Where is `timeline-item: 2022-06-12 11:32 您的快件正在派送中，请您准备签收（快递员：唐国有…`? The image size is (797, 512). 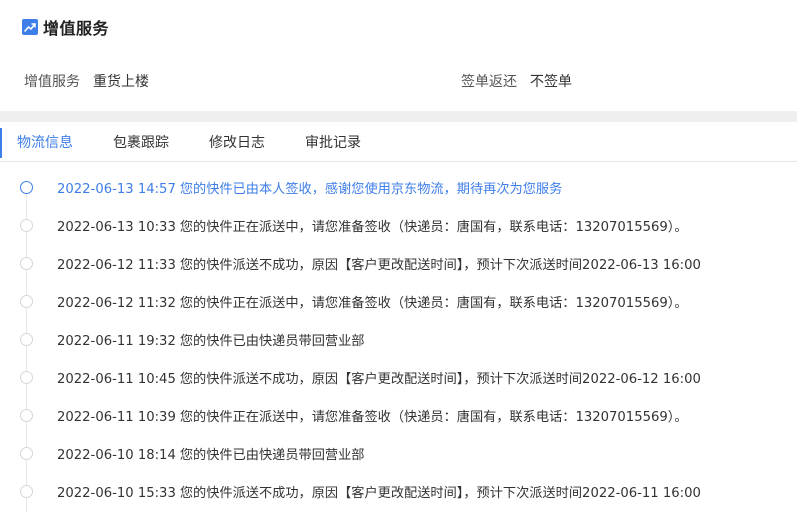 timeline-item: 2022-06-12 11:32 您的快件正在派送中，请您准备签收（快递员：唐国有… is located at coordinates (398, 301).